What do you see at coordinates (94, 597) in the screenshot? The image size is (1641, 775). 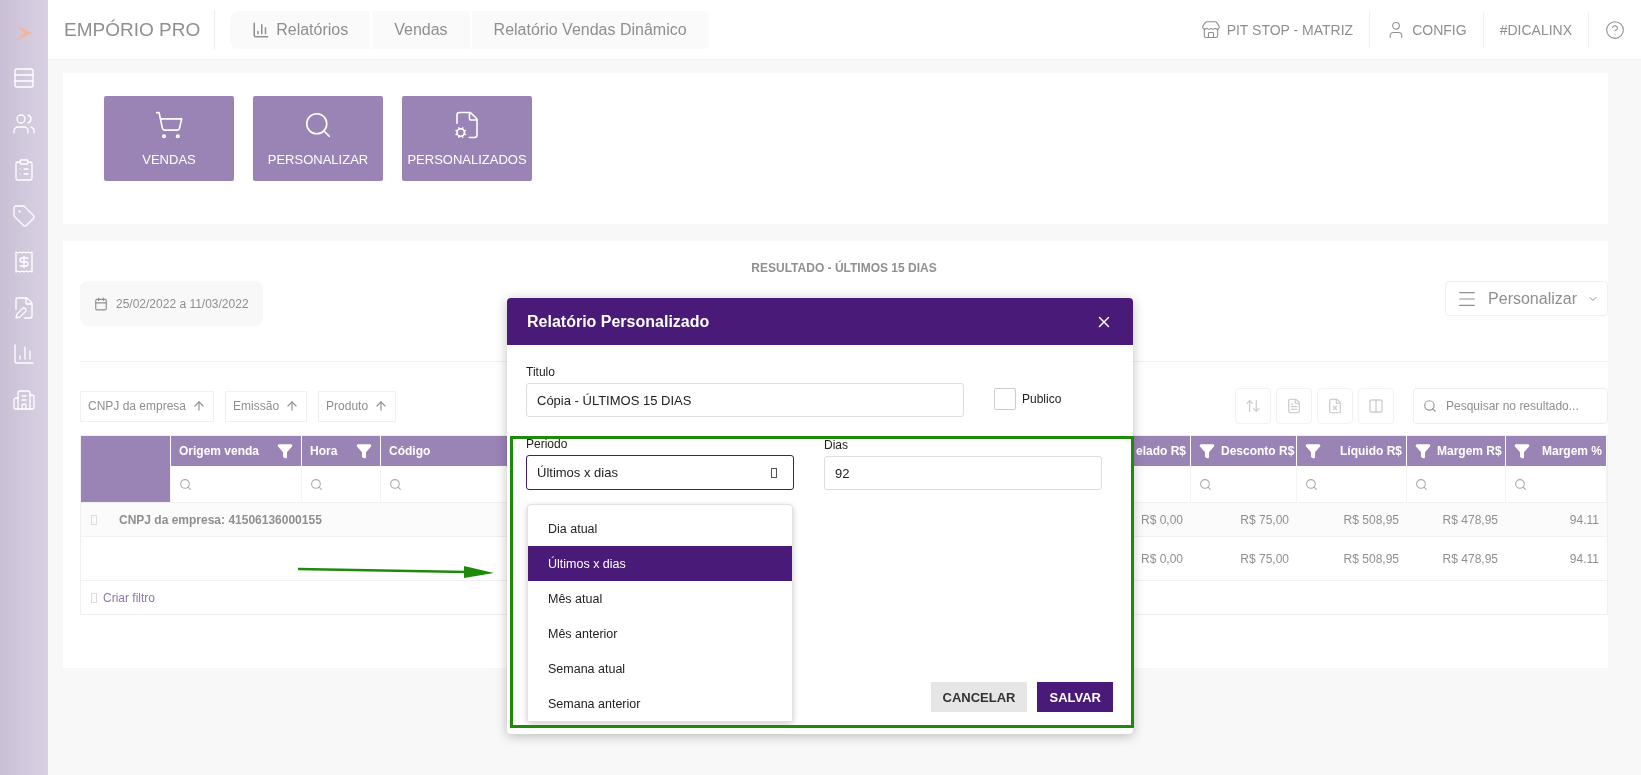 I see `add-icon` at bounding box center [94, 597].